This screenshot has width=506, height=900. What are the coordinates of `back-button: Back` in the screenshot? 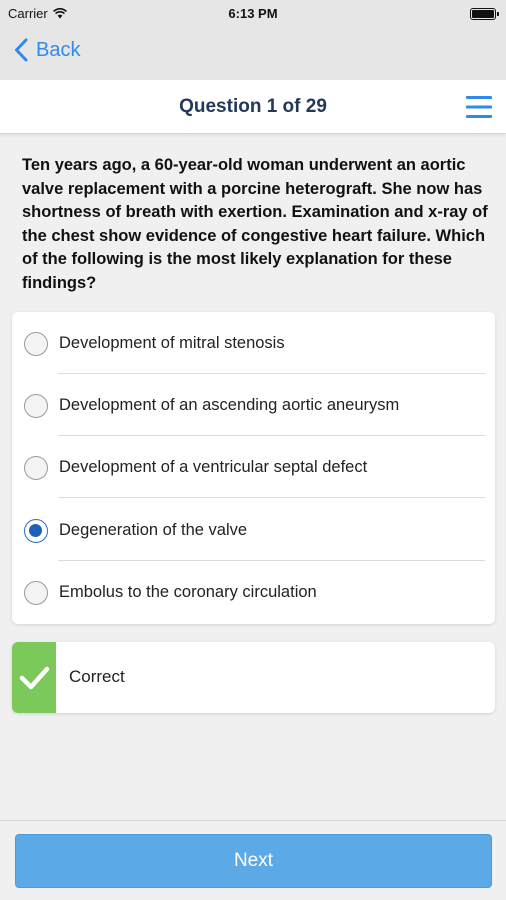 It's located at (47, 50).